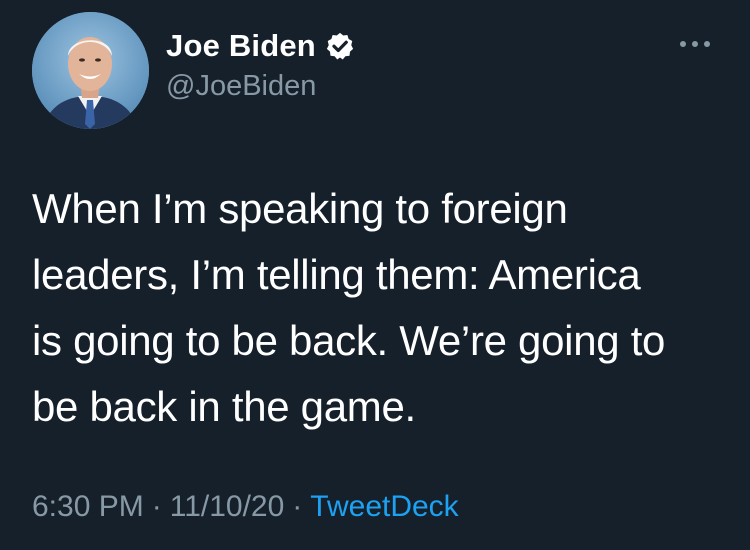  What do you see at coordinates (349, 340) in the screenshot?
I see `tweet-text-line: is going to be back. We’re going to` at bounding box center [349, 340].